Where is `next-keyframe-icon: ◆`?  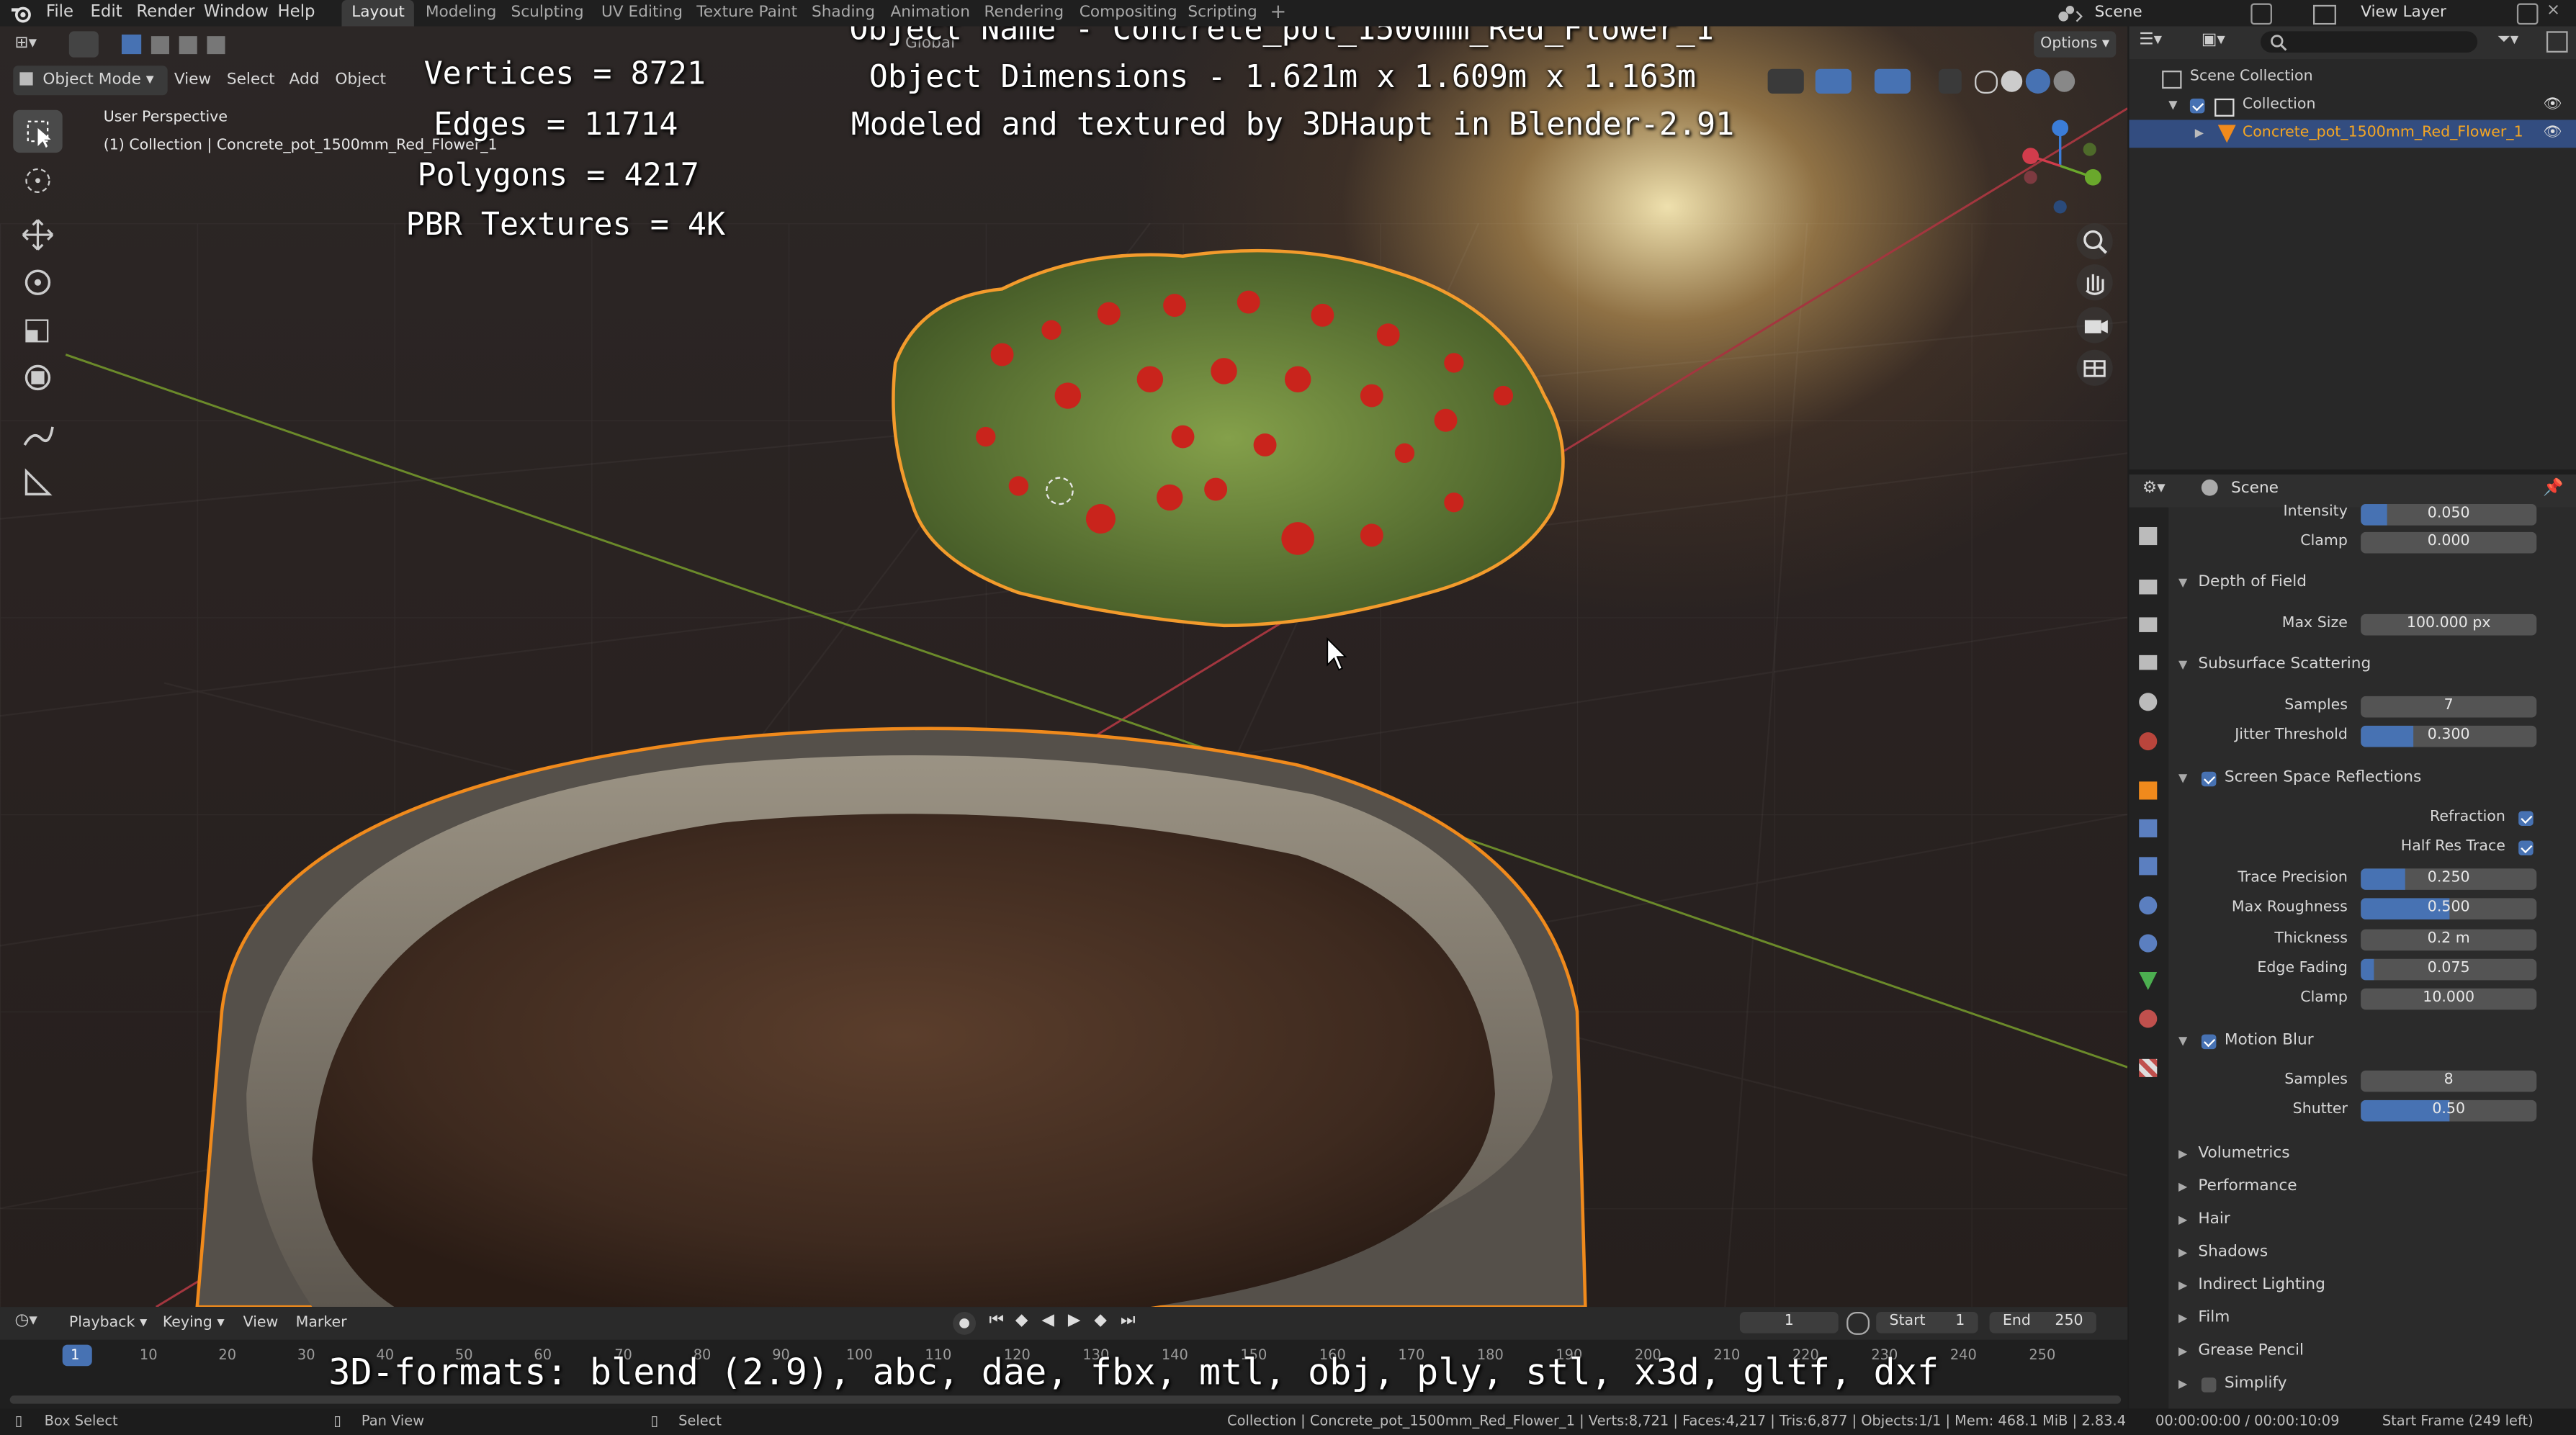
next-keyframe-icon: ◆ is located at coordinates (1100, 1321).